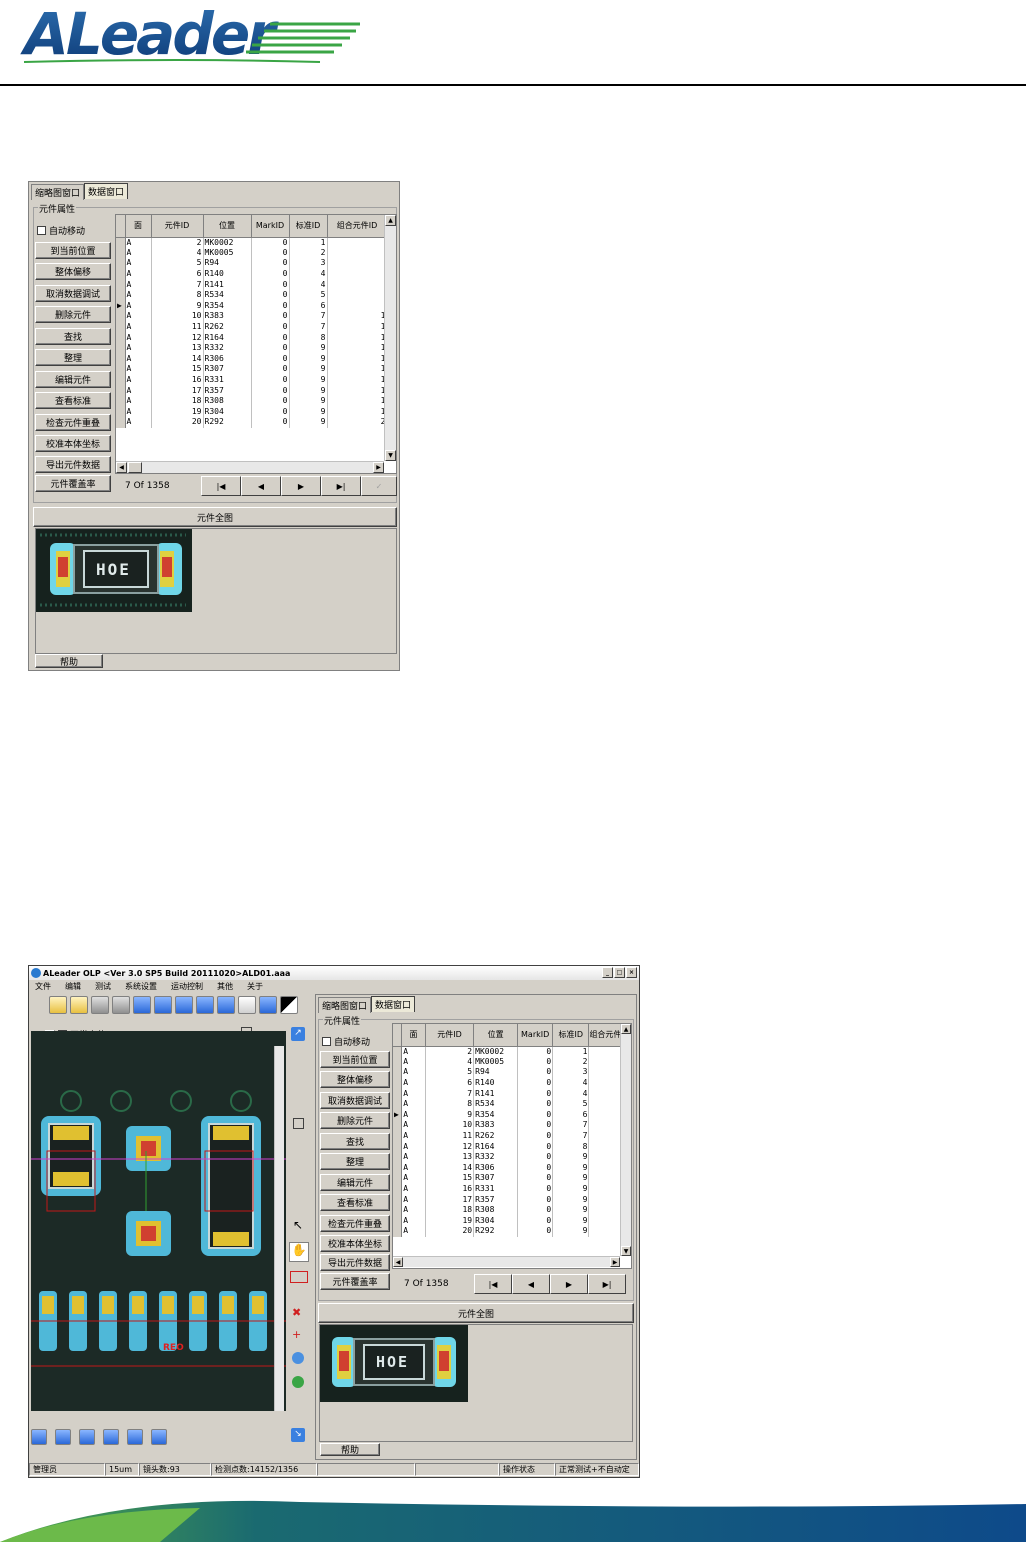 This screenshot has width=1026, height=1542. I want to click on table-row: A12R164081, so click(512, 1146).